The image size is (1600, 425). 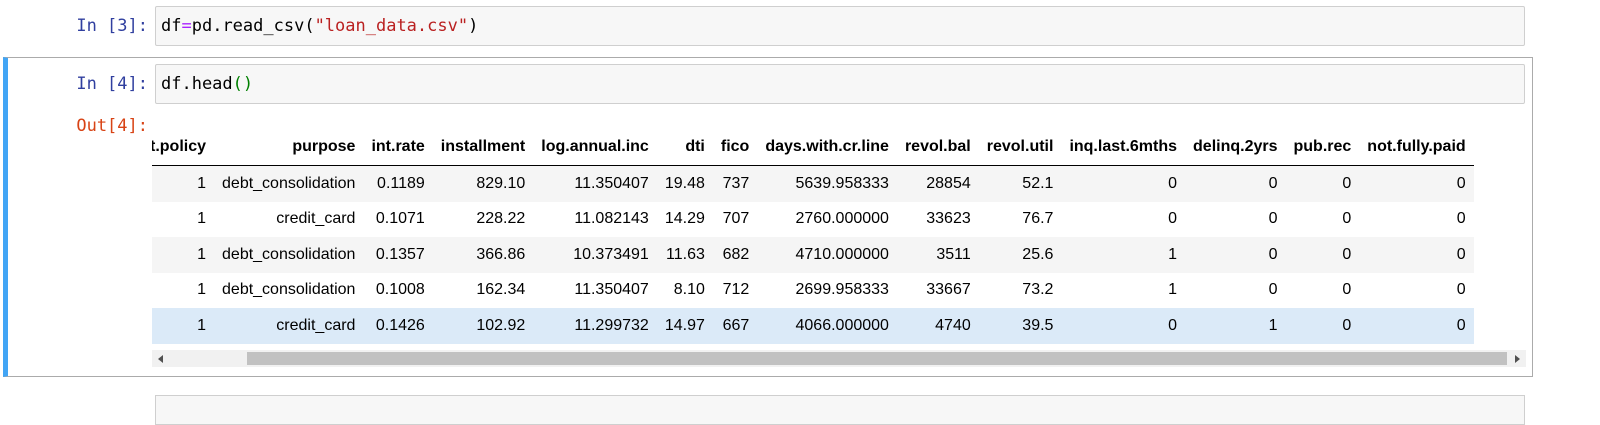 What do you see at coordinates (171, 26) in the screenshot?
I see `code-var: df` at bounding box center [171, 26].